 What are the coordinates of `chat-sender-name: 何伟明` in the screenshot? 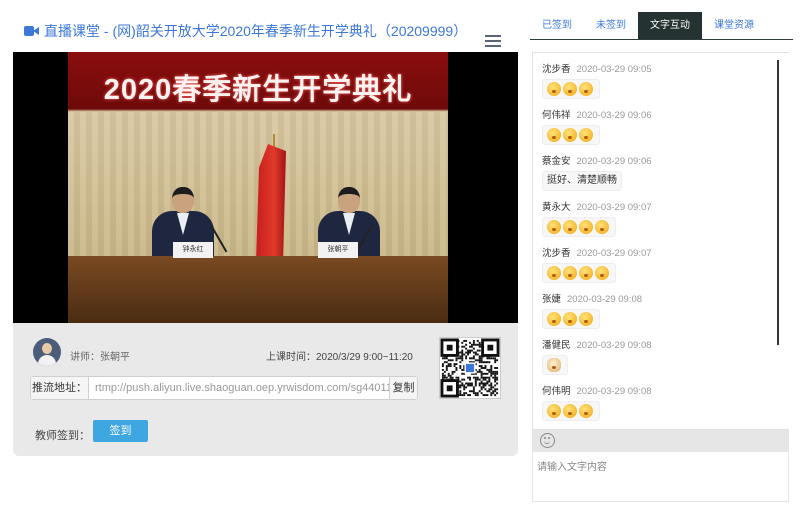 It's located at (556, 391).